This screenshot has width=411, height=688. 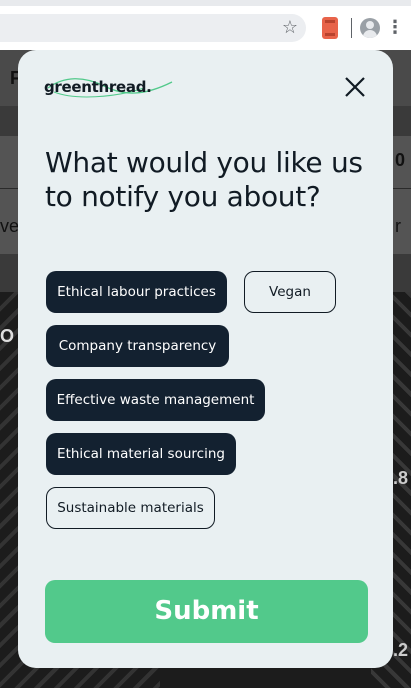 What do you see at coordinates (130, 508) in the screenshot?
I see `topic-chip-sustainable-materials: Sustainable materials` at bounding box center [130, 508].